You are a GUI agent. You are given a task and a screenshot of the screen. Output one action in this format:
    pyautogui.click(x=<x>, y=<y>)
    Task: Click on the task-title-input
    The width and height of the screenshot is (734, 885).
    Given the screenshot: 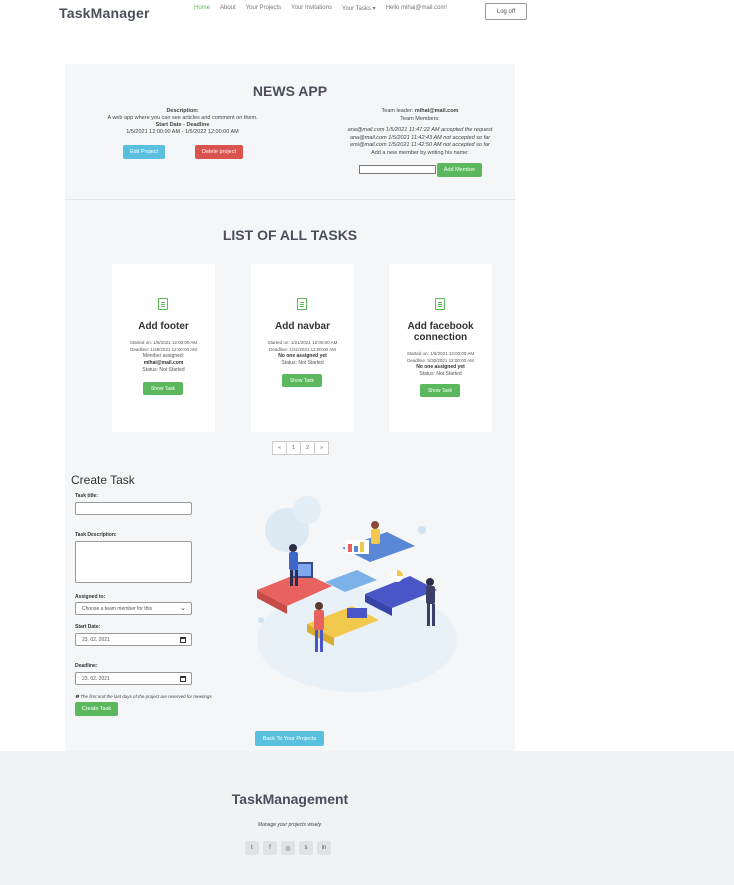 What is the action you would take?
    pyautogui.click(x=133, y=508)
    